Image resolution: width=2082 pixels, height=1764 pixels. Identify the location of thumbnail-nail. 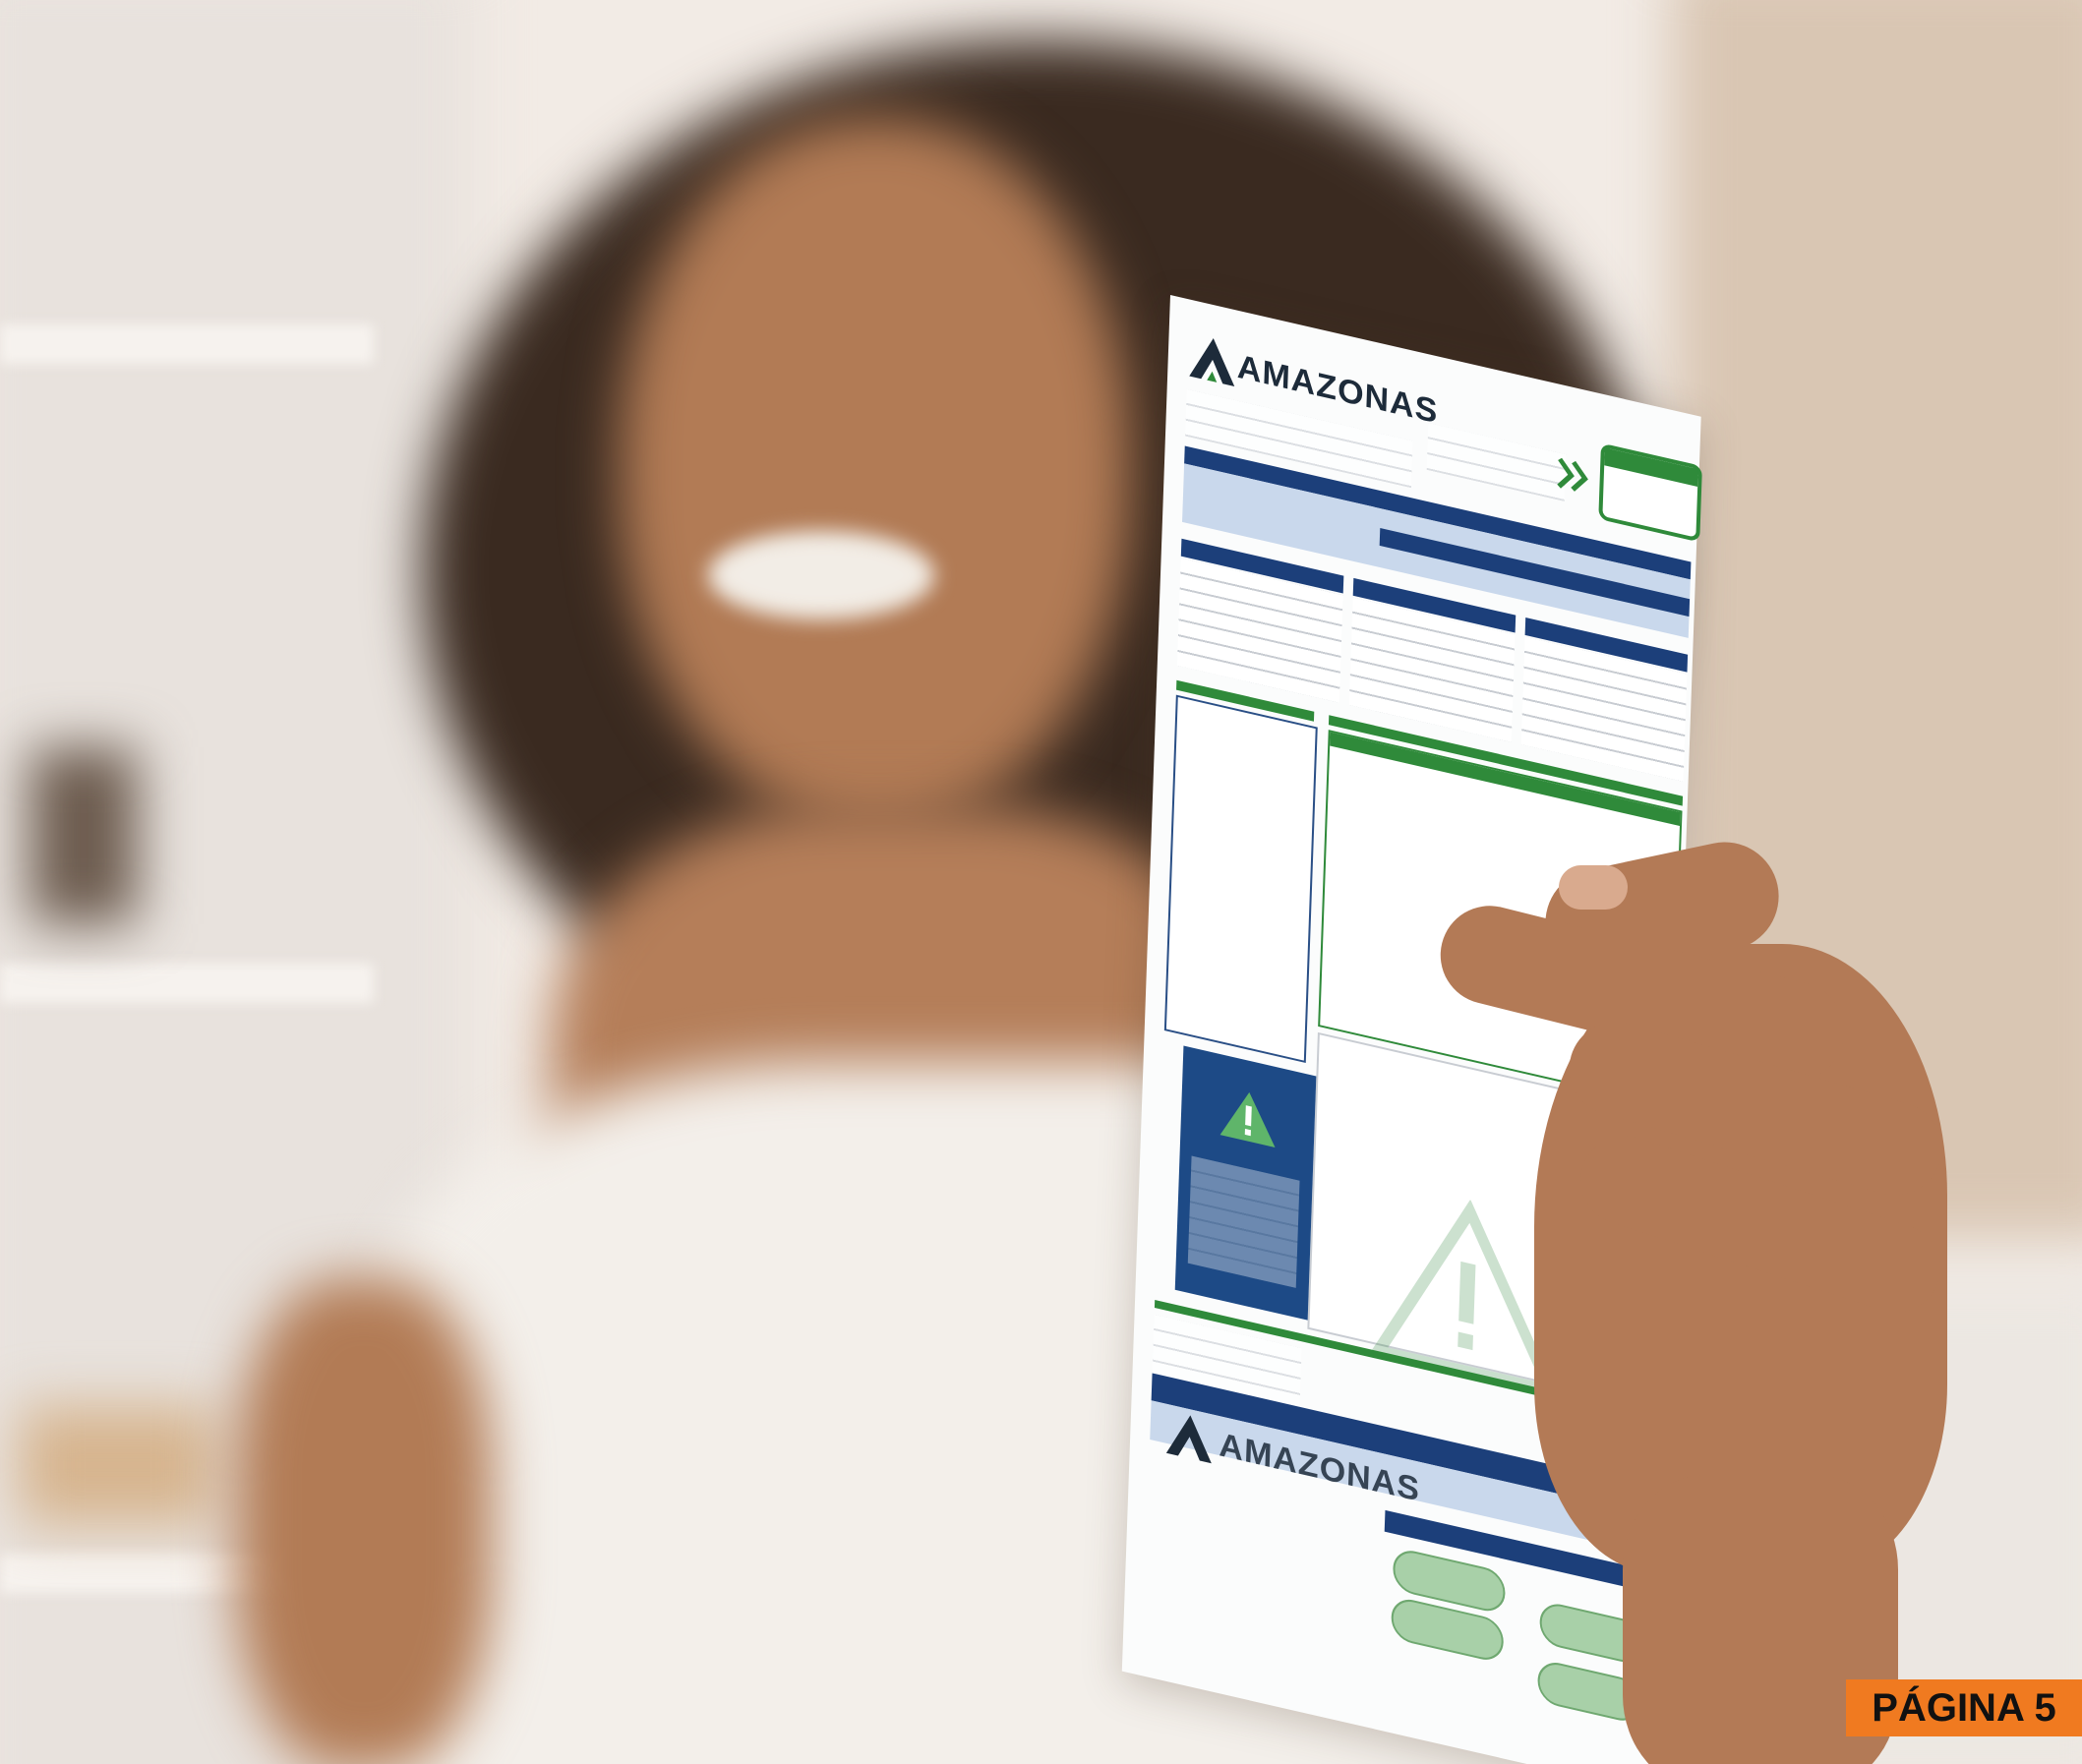
(1593, 887).